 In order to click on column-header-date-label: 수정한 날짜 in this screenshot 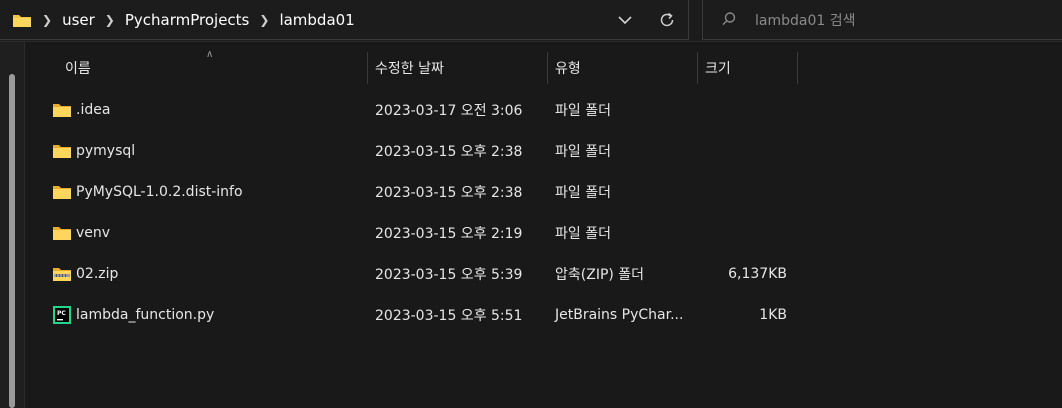, I will do `click(409, 69)`.